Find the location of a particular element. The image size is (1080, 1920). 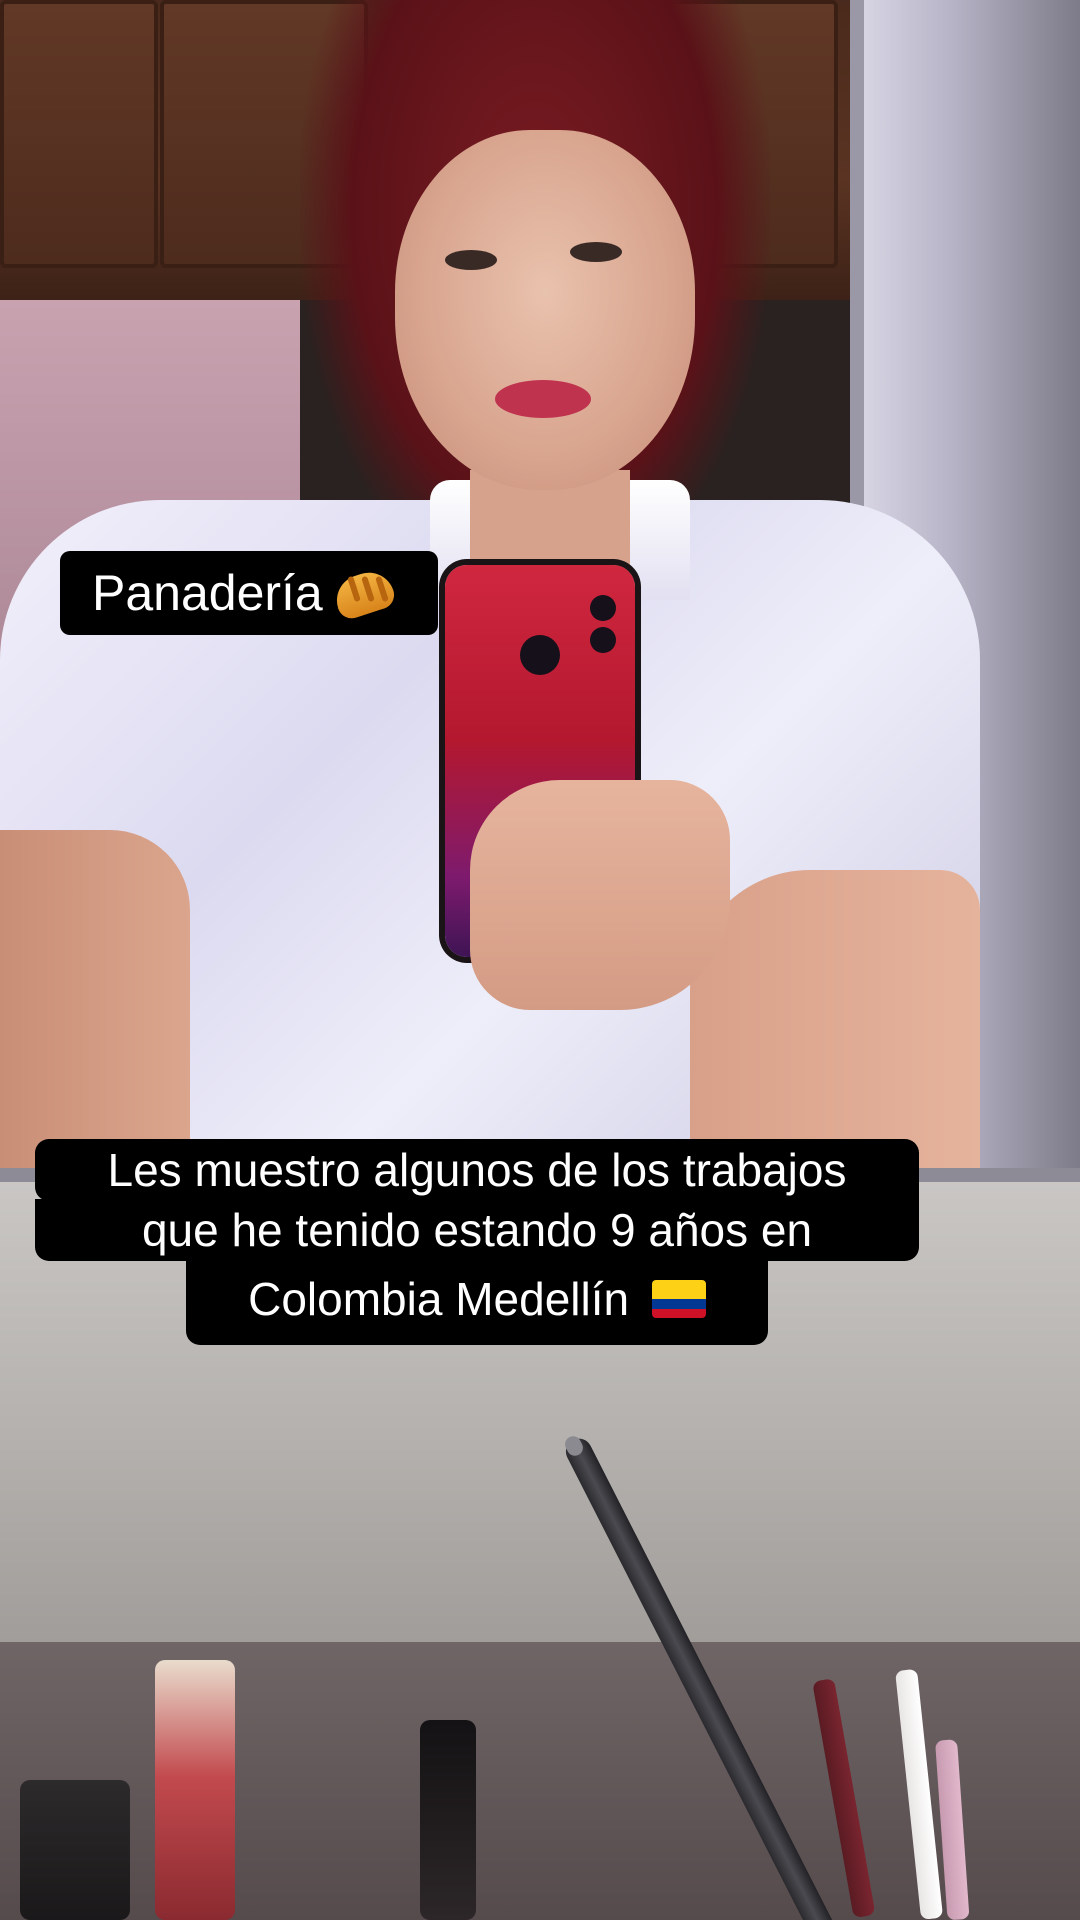

caption-line-2: que he tenido estando 9 años en is located at coordinates (477, 1230).